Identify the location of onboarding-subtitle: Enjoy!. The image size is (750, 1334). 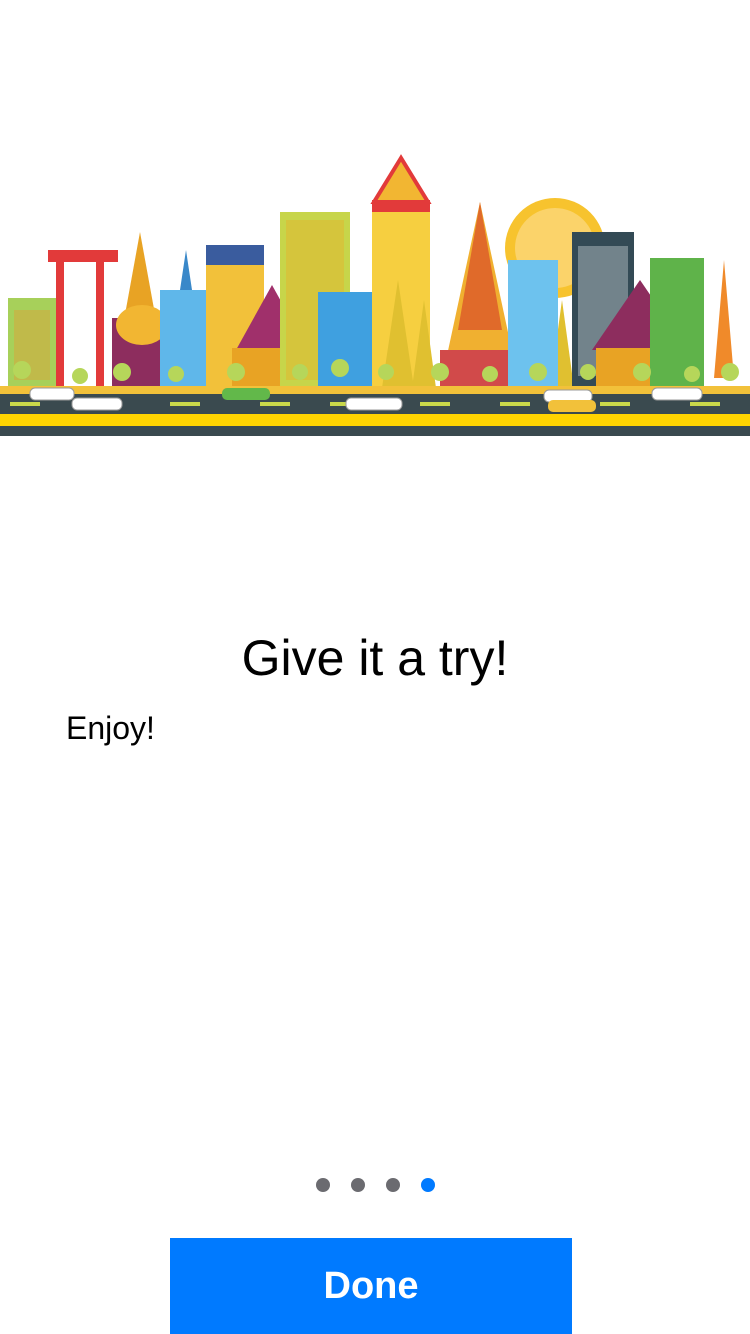
(110, 728).